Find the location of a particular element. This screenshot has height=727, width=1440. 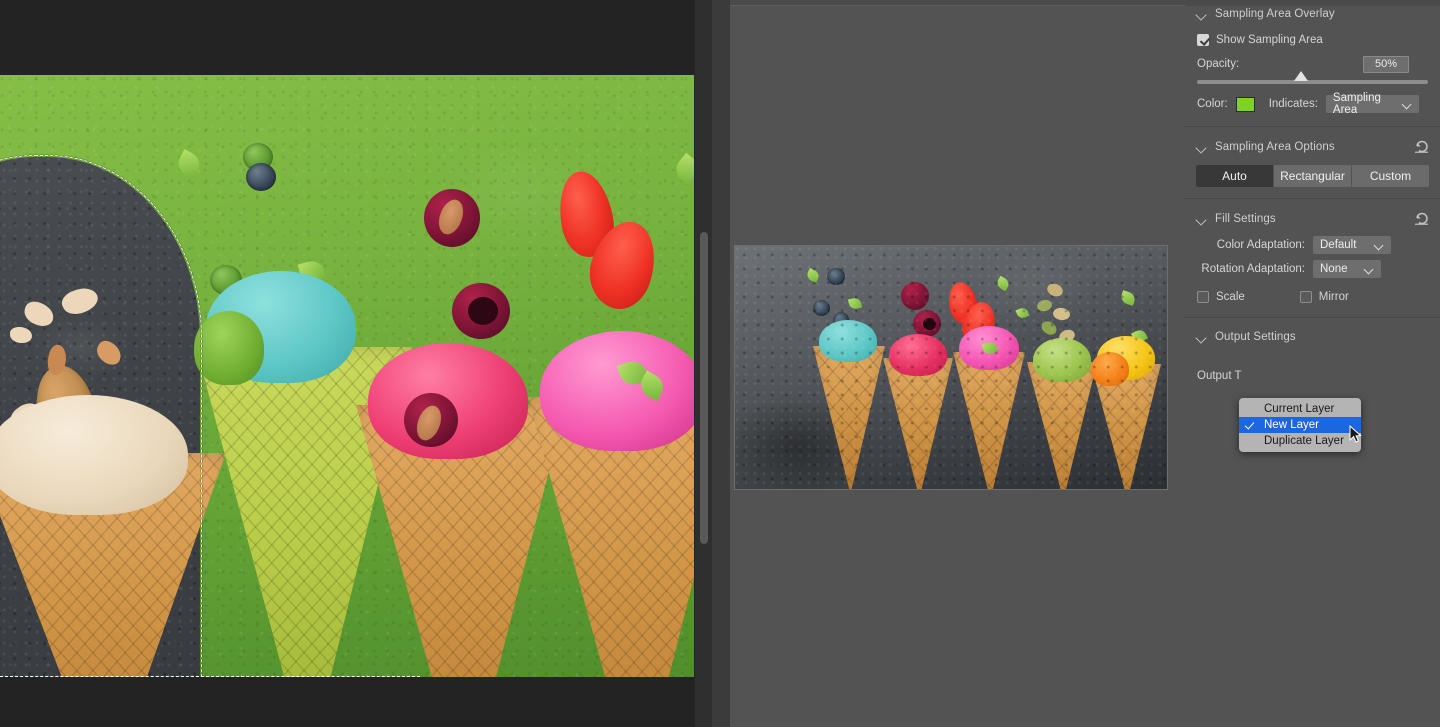

overlay-color-swatch is located at coordinates (1245, 104).